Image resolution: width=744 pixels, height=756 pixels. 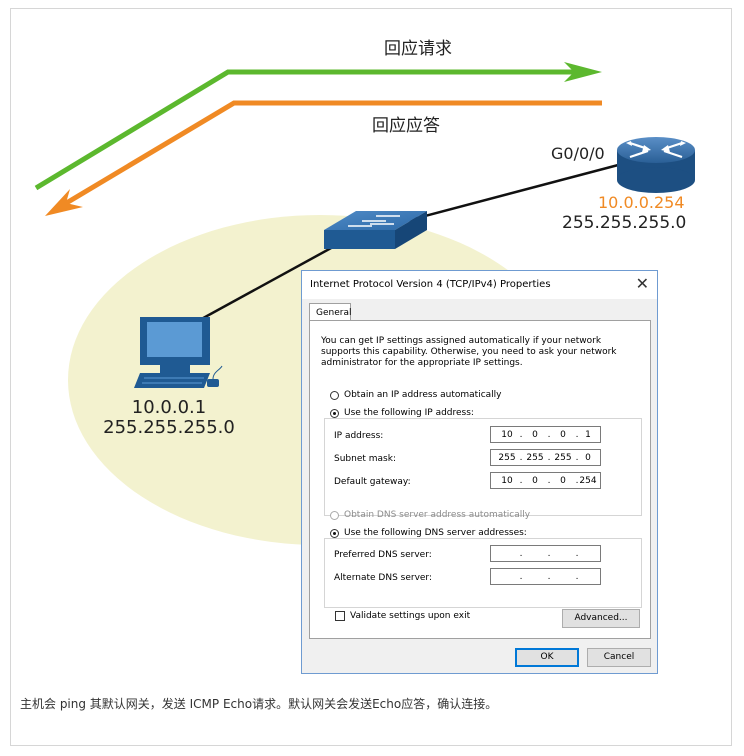 I want to click on echo-reply-arrow, so click(x=329, y=155).